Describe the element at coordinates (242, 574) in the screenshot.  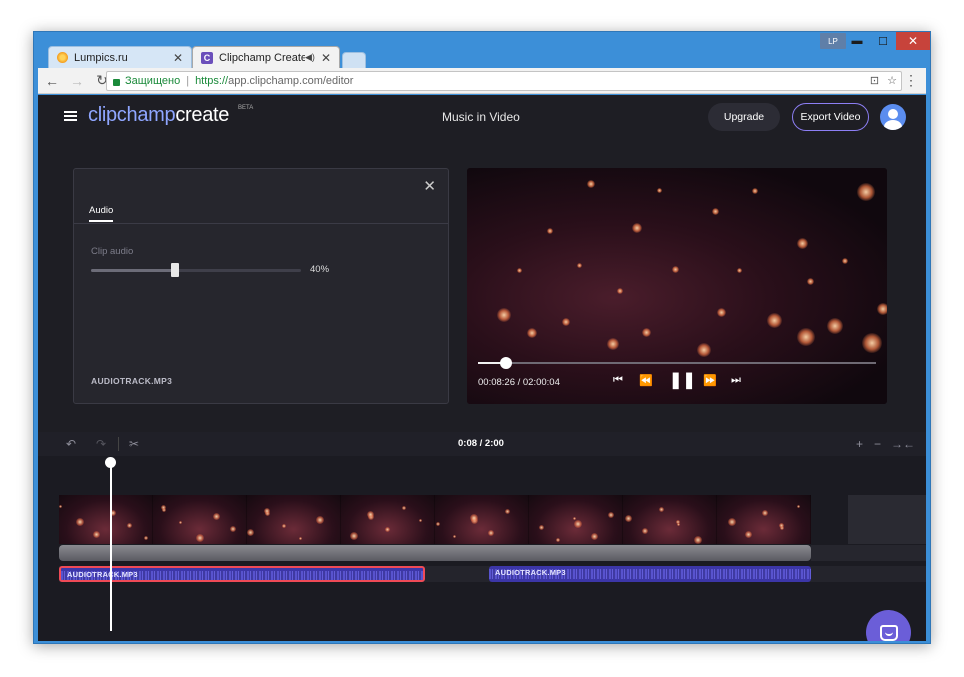
I see `audio-clip-selected: AUDIOTRACK.MP3` at that location.